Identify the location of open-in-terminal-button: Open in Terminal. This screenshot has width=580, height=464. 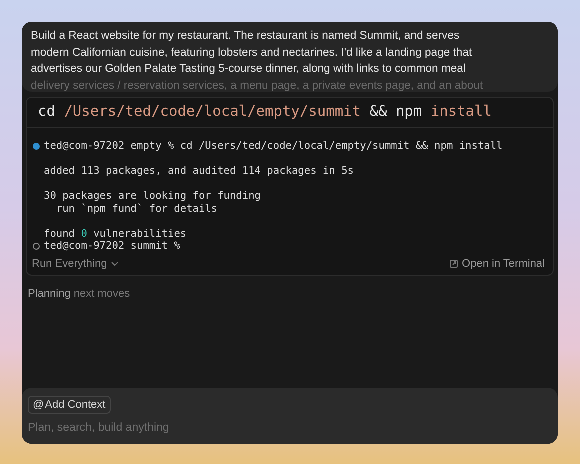
(497, 264).